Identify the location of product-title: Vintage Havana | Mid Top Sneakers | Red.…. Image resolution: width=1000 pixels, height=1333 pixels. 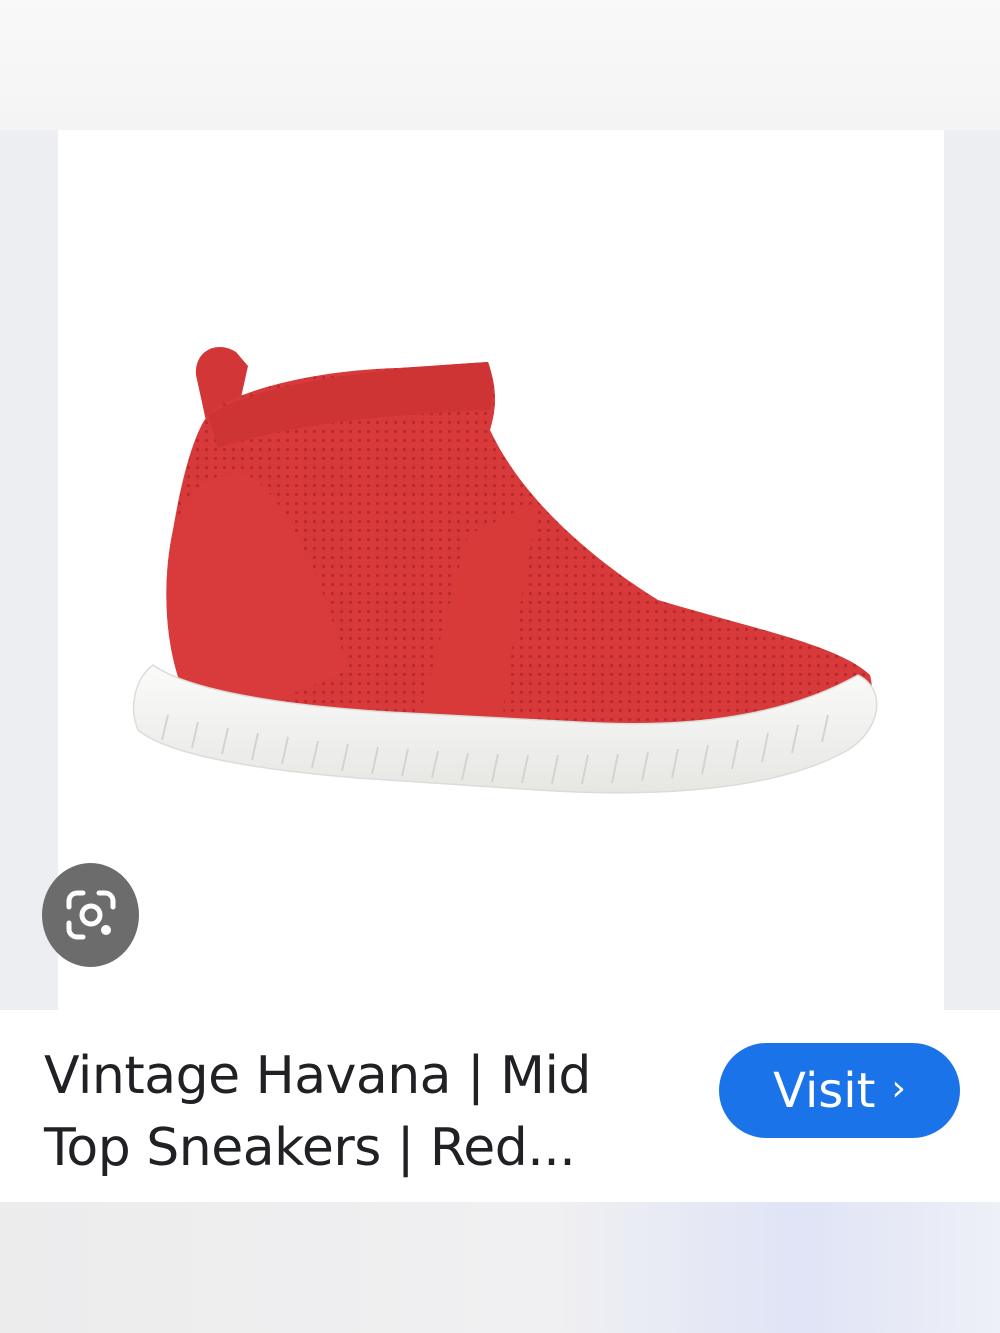
(344, 1112).